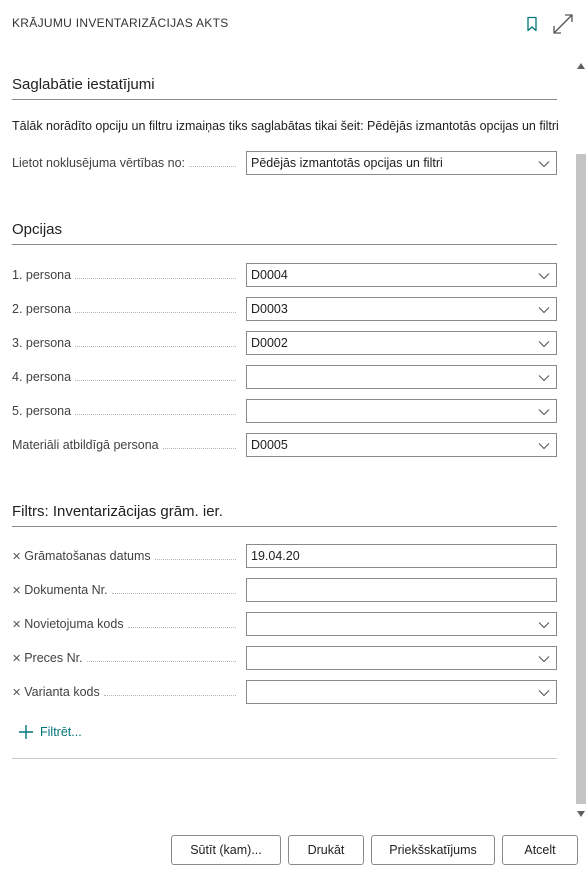 The image size is (588, 872). What do you see at coordinates (127, 590) in the screenshot?
I see `field-label: ✕ Dokumenta Nr.` at bounding box center [127, 590].